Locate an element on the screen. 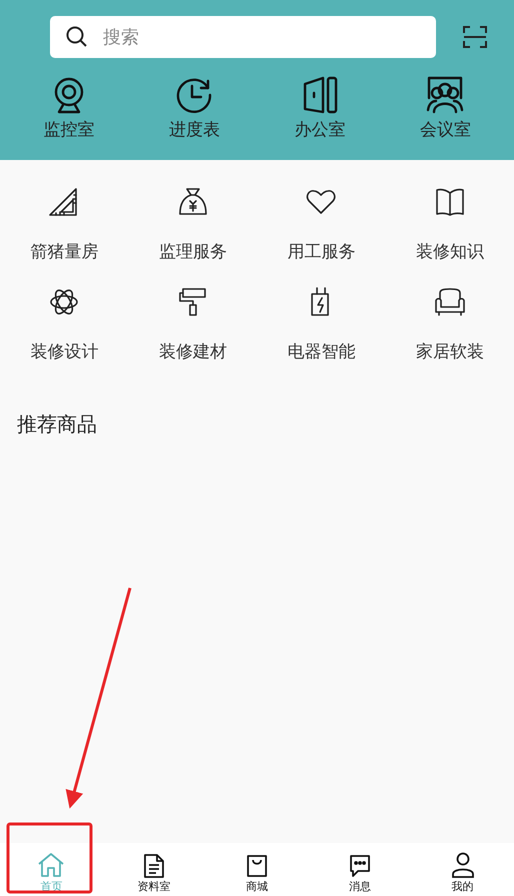  service-label: 用工服务 is located at coordinates (321, 253).